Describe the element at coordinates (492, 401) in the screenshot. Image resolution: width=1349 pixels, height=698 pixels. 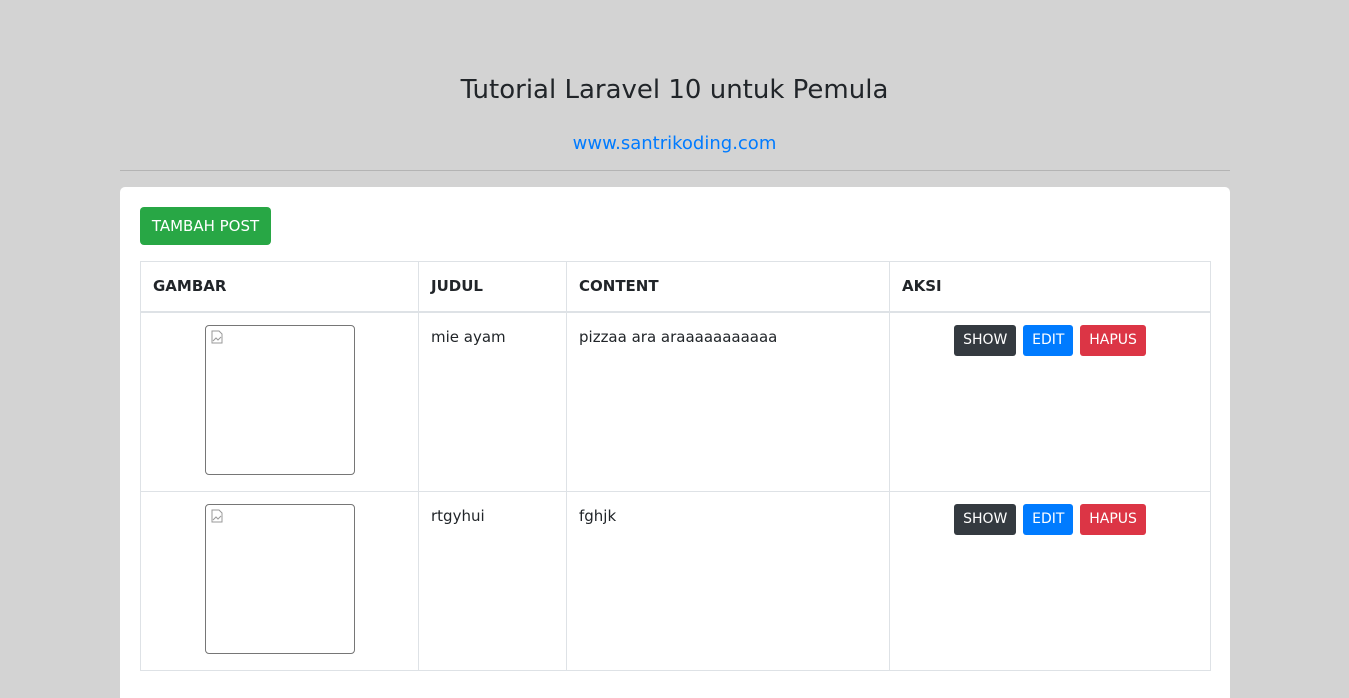
I see `judul-cell: mie ayam` at that location.